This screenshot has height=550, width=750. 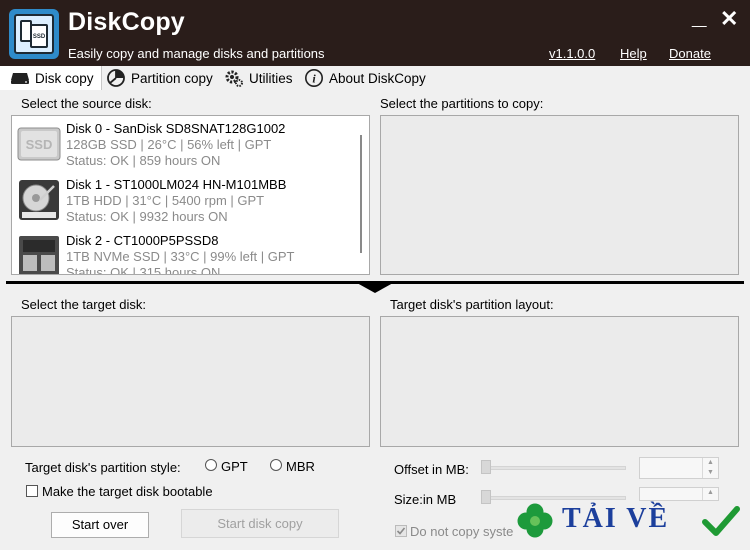 I want to click on ssd-icon: SSD, so click(x=39, y=144).